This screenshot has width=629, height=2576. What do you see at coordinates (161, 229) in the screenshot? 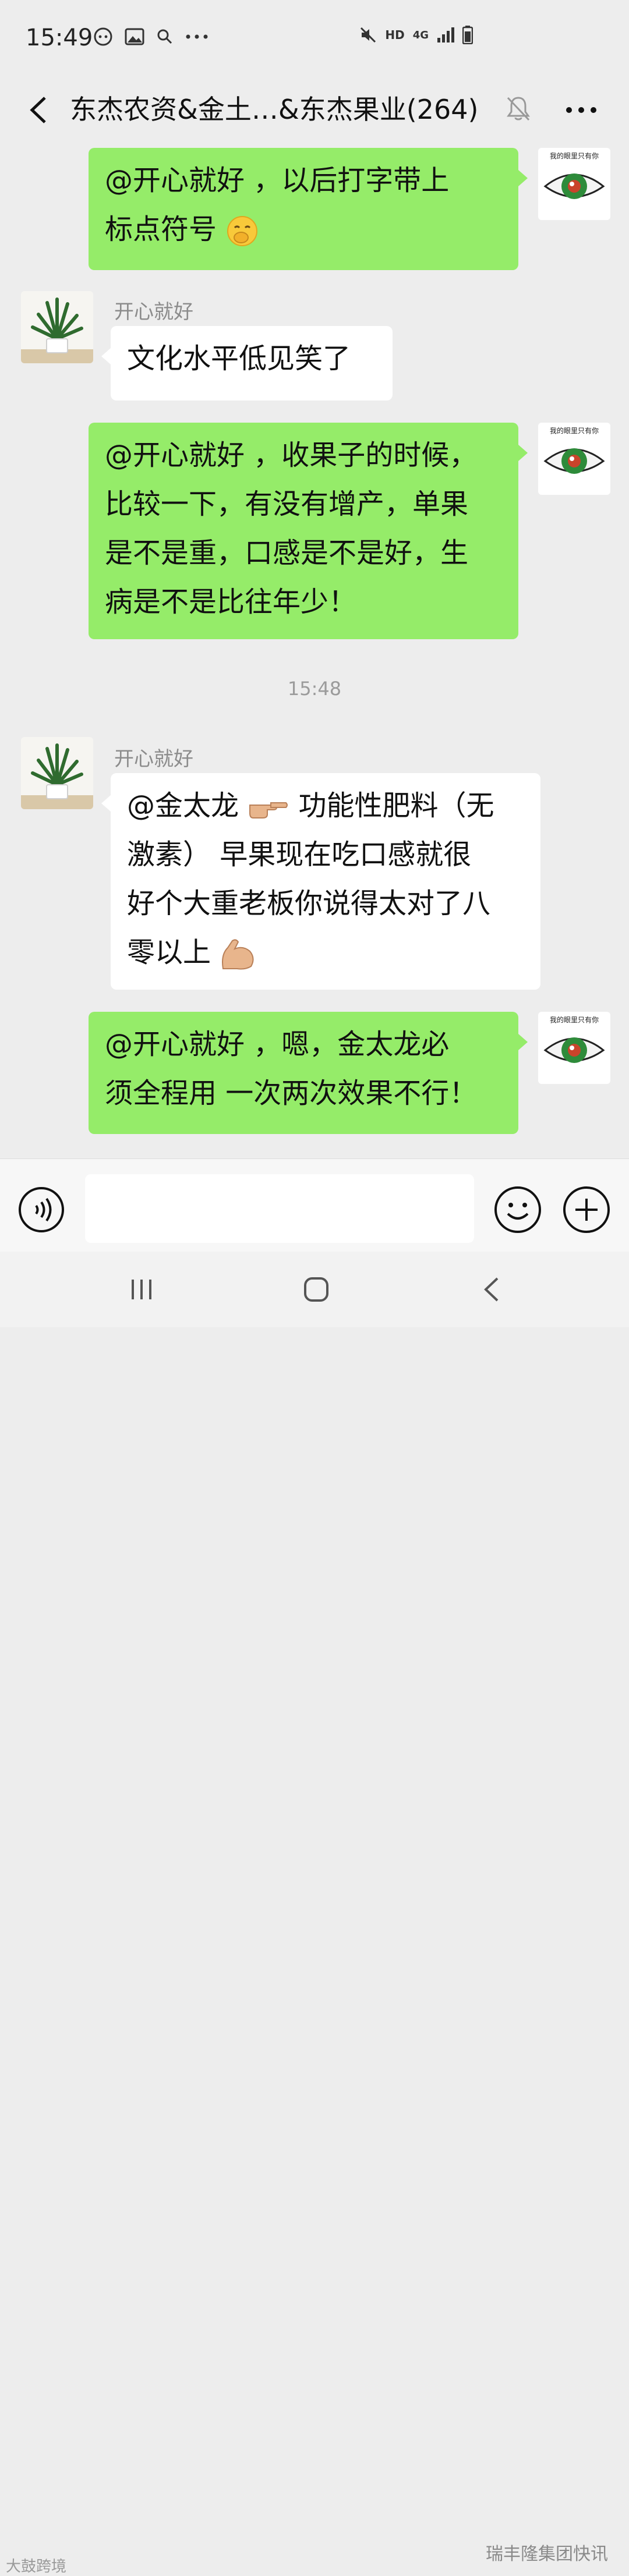
I see `message-line: 标点符号` at bounding box center [161, 229].